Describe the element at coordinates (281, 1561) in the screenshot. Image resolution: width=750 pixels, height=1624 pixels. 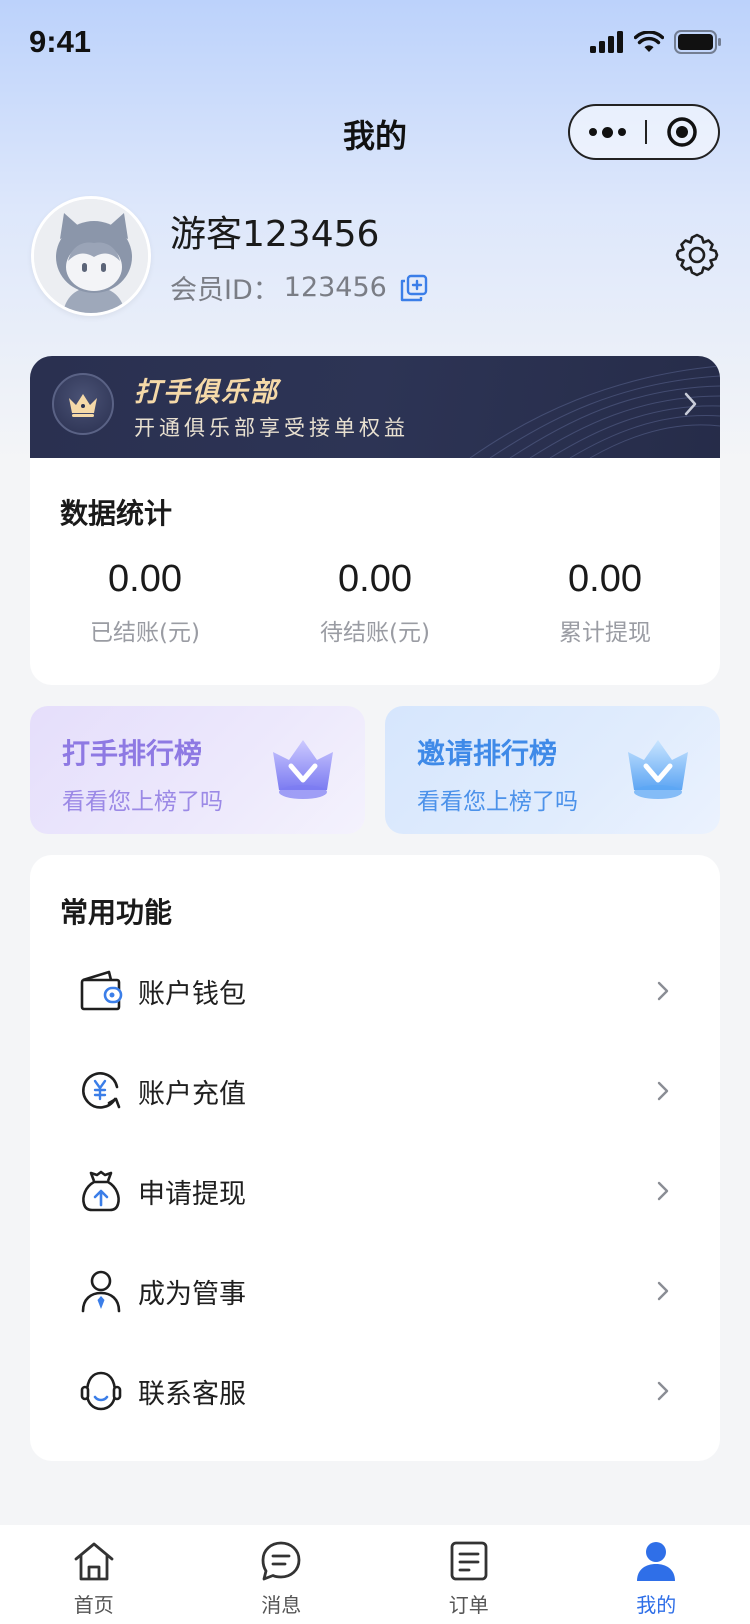
I see `message-icon` at that location.